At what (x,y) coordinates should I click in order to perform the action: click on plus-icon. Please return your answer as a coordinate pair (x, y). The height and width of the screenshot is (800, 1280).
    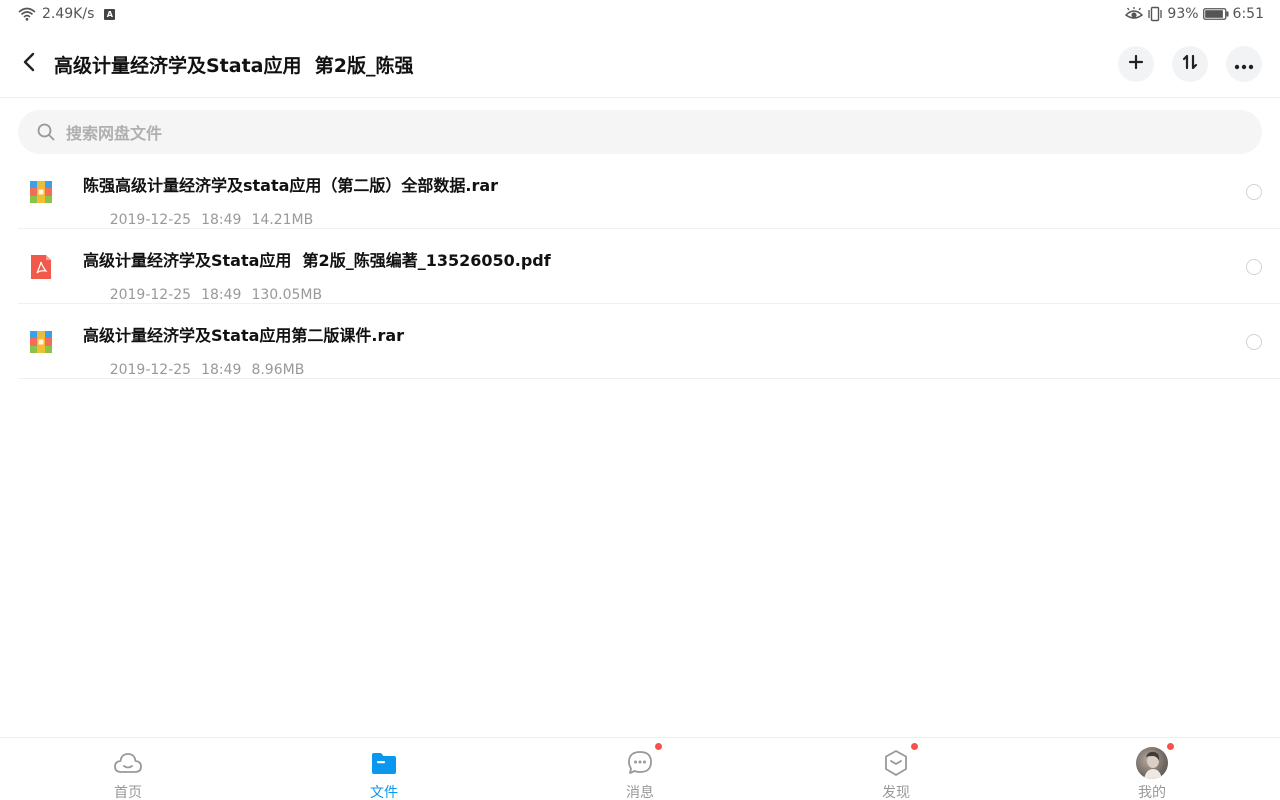
    Looking at the image, I should click on (1136, 64).